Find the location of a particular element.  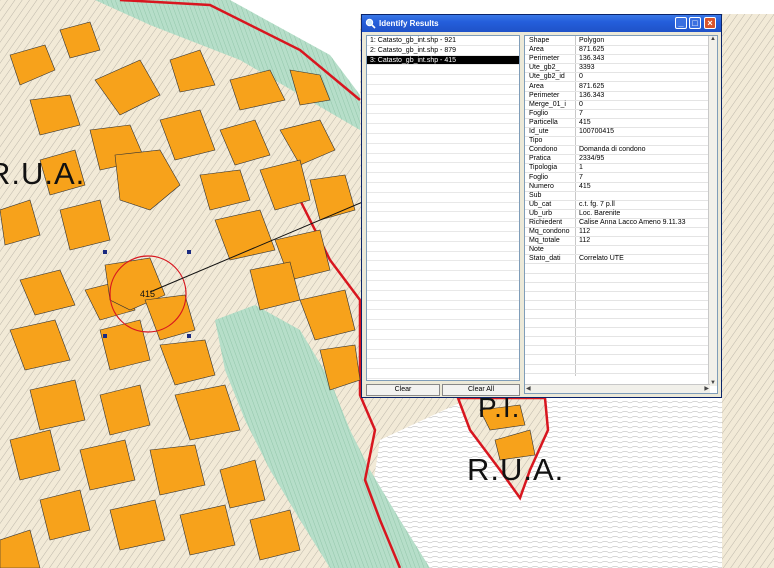

attribute-key: Numero is located at coordinates (541, 186).